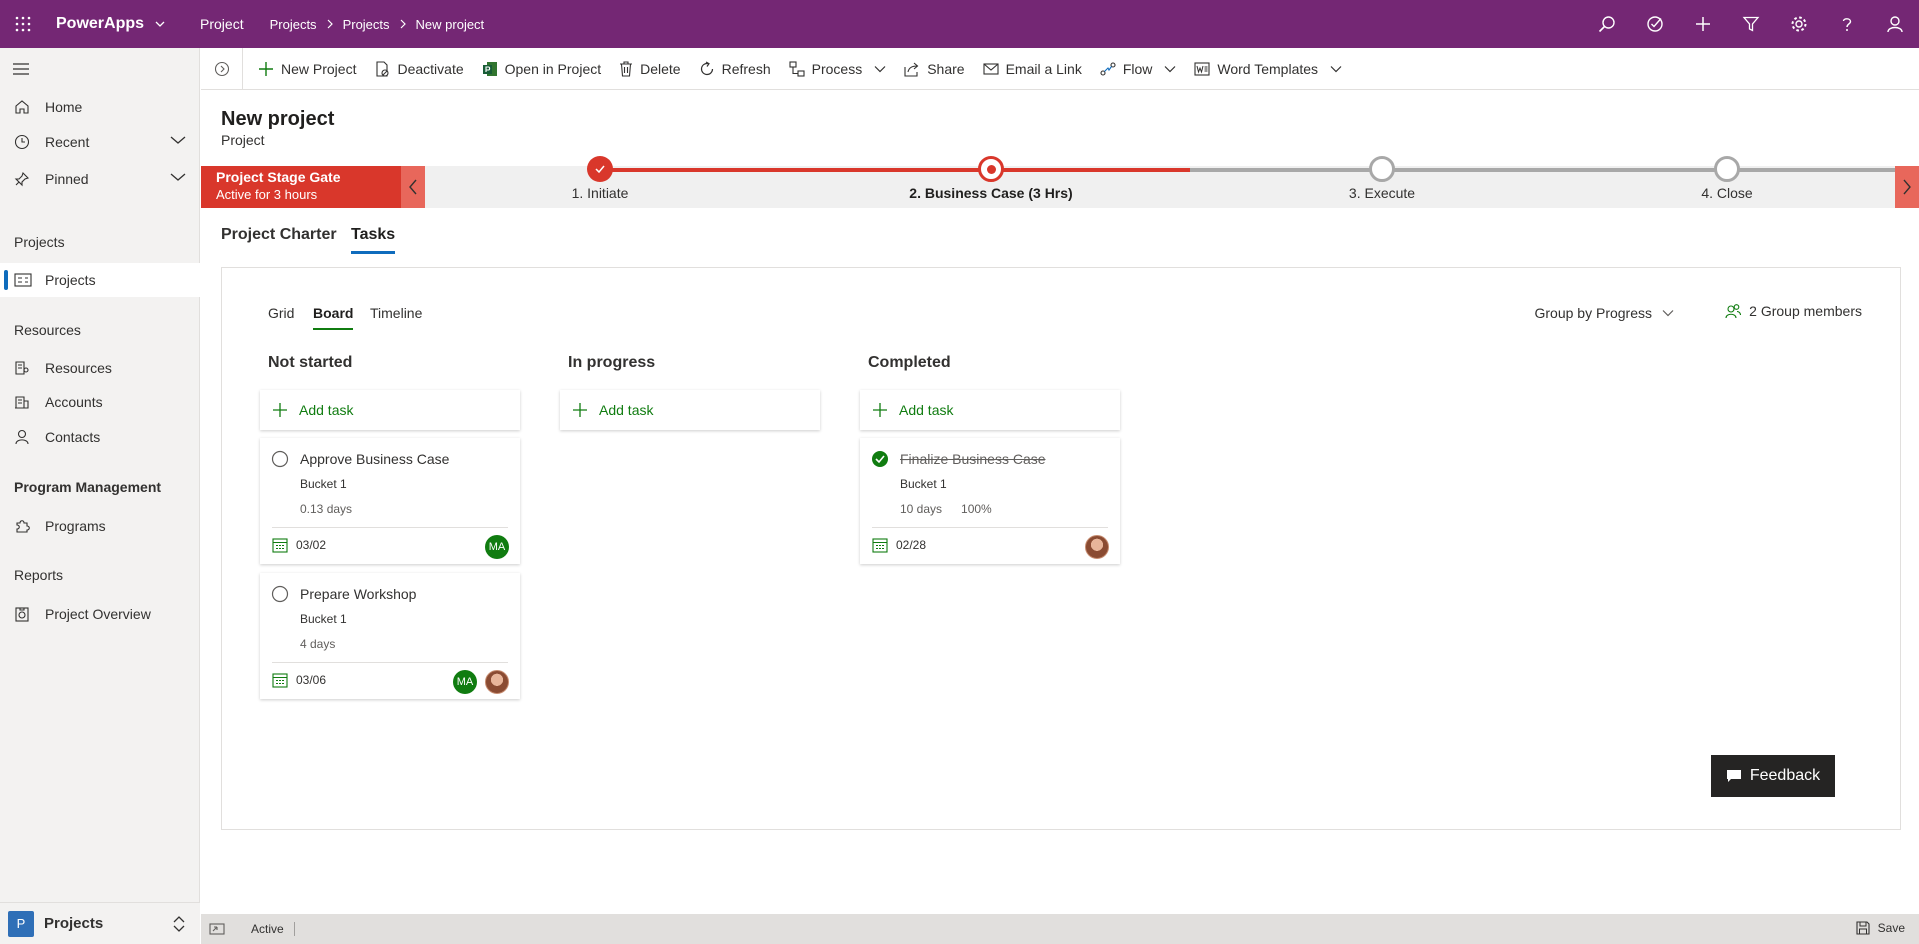 This screenshot has height=944, width=1919. I want to click on breadcrumb-chevron-icon, so click(403, 24).